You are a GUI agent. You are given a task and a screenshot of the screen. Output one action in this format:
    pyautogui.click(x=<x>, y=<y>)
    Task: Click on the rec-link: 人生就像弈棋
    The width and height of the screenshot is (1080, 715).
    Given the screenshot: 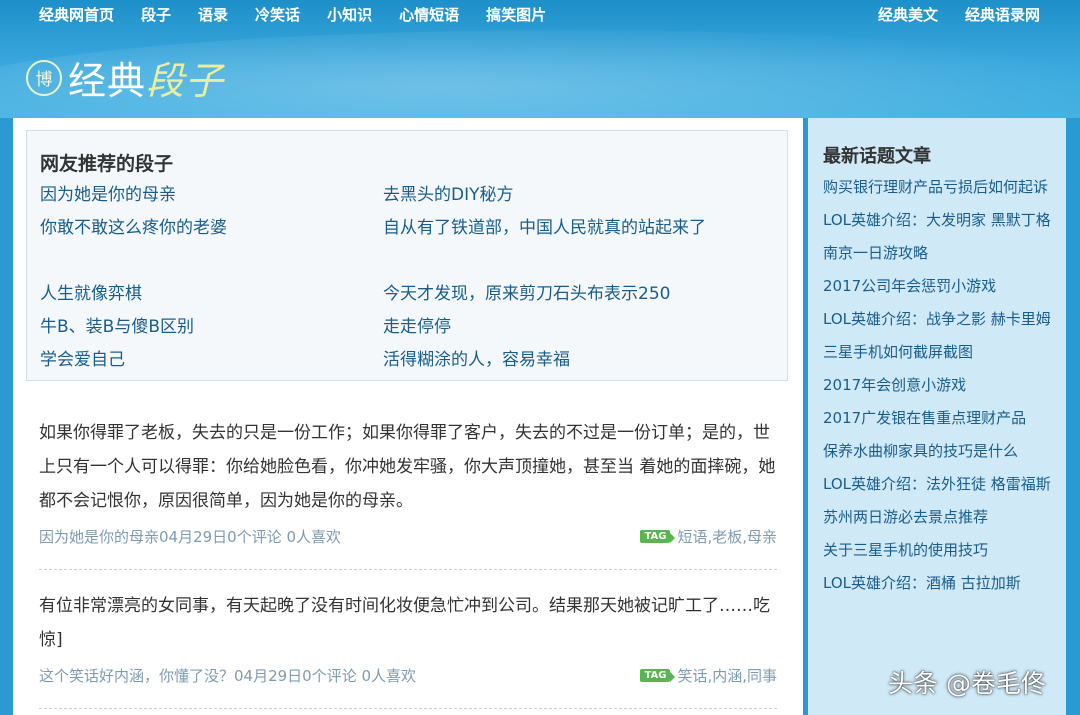 What is the action you would take?
    pyautogui.click(x=200, y=294)
    